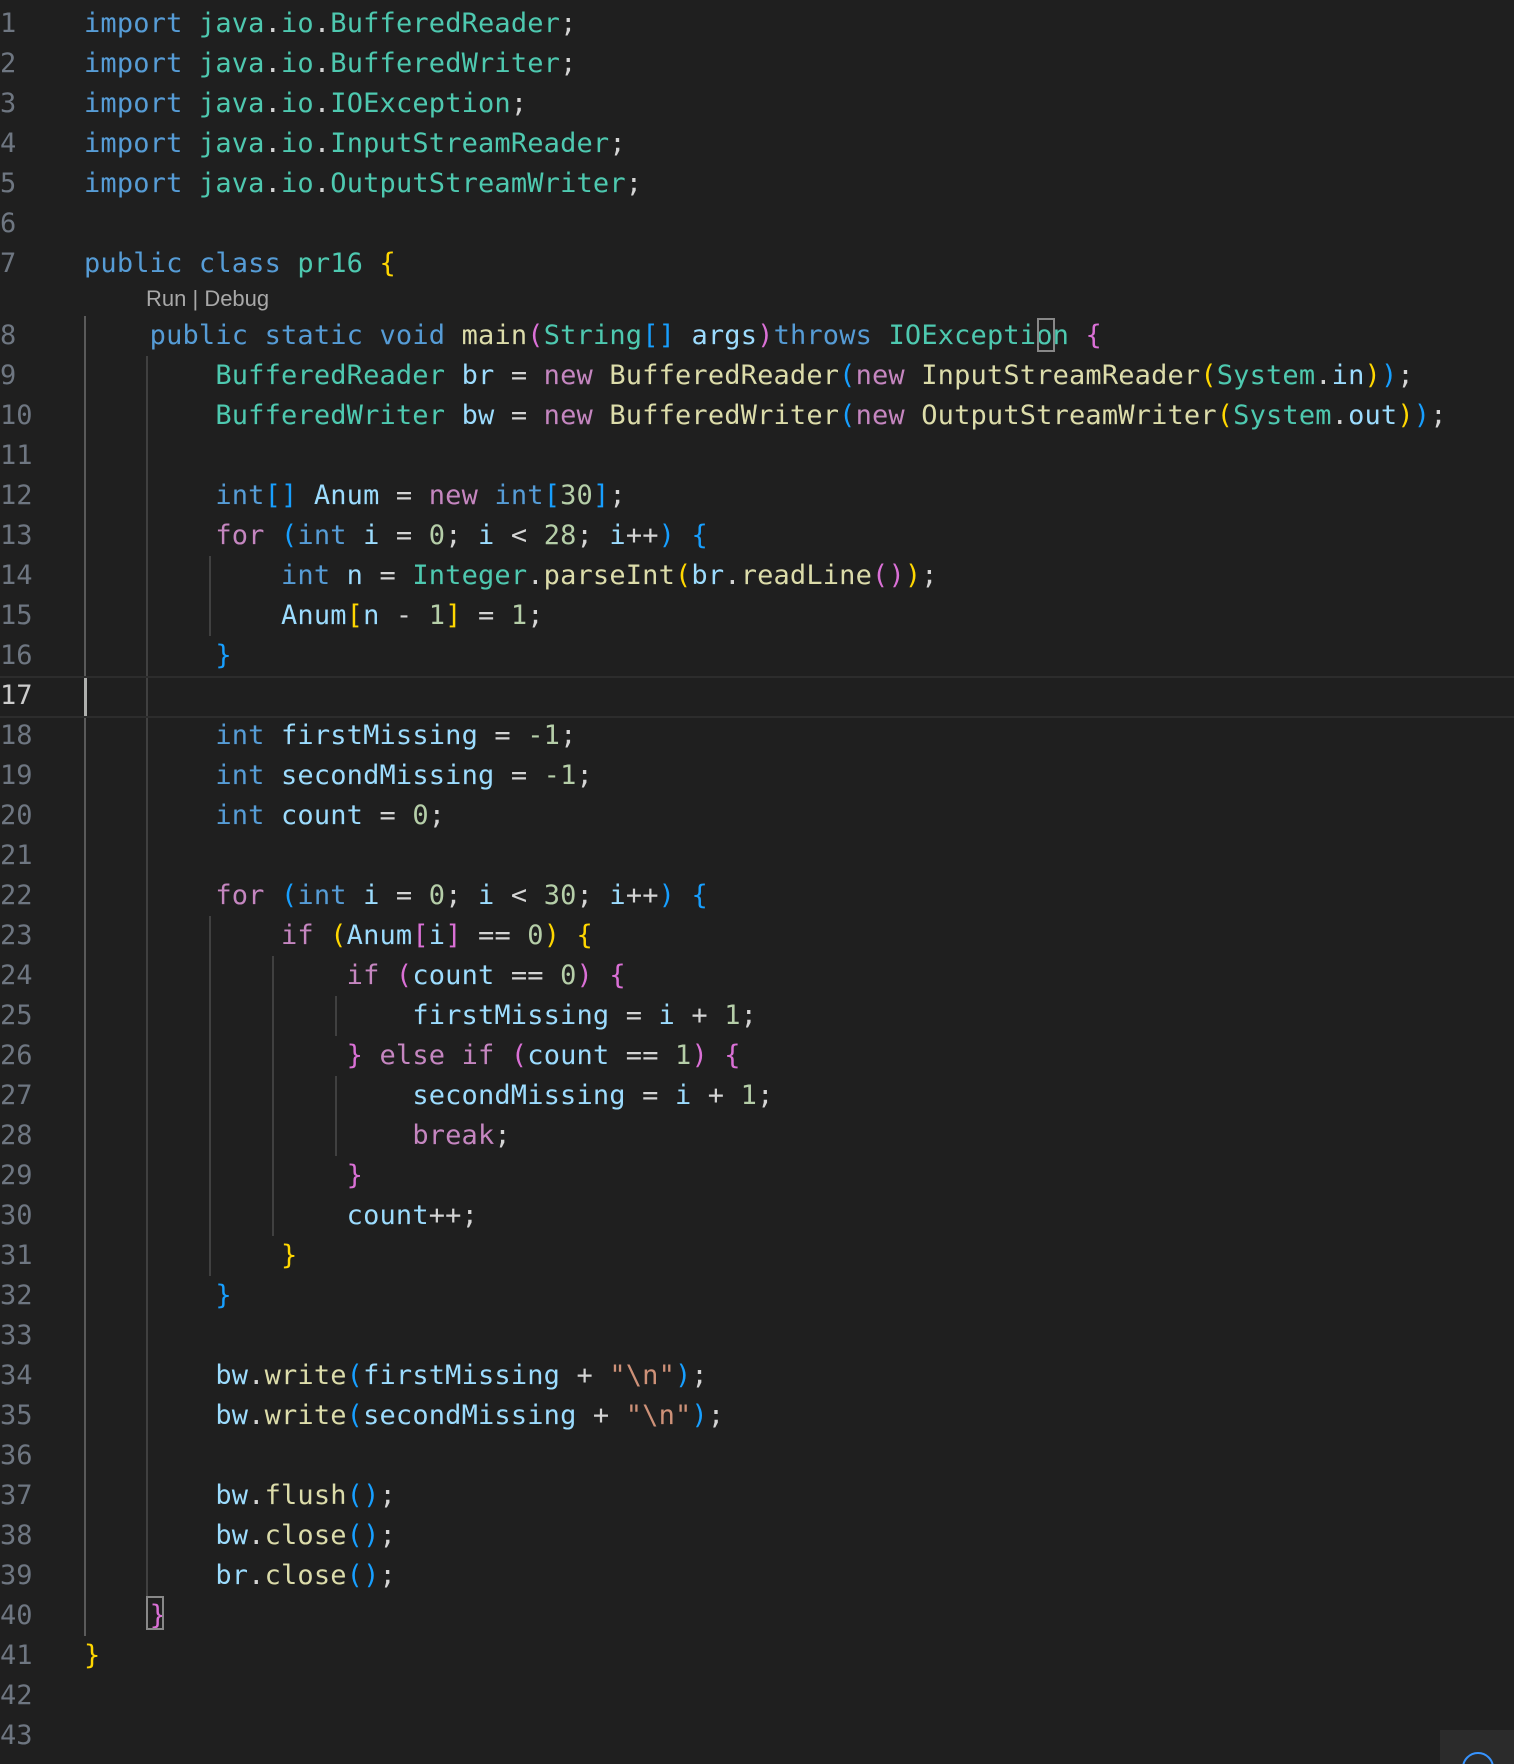 This screenshot has width=1514, height=1764. Describe the element at coordinates (757, 104) in the screenshot. I see `code-line: 3 import java.io.IOException;` at that location.